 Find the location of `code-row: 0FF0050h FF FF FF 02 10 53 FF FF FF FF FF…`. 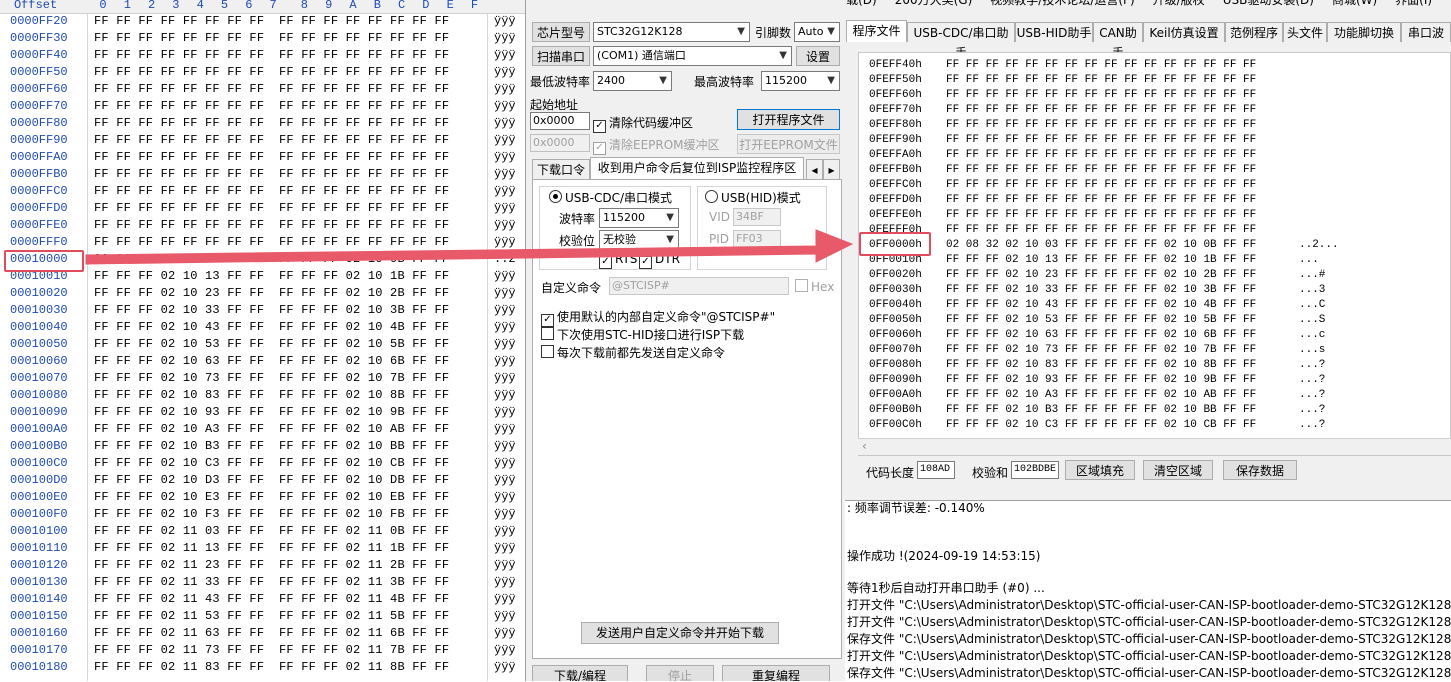

code-row: 0FF0050h FF FF FF 02 10 53 FF FF FF FF FF… is located at coordinates (1159, 320).